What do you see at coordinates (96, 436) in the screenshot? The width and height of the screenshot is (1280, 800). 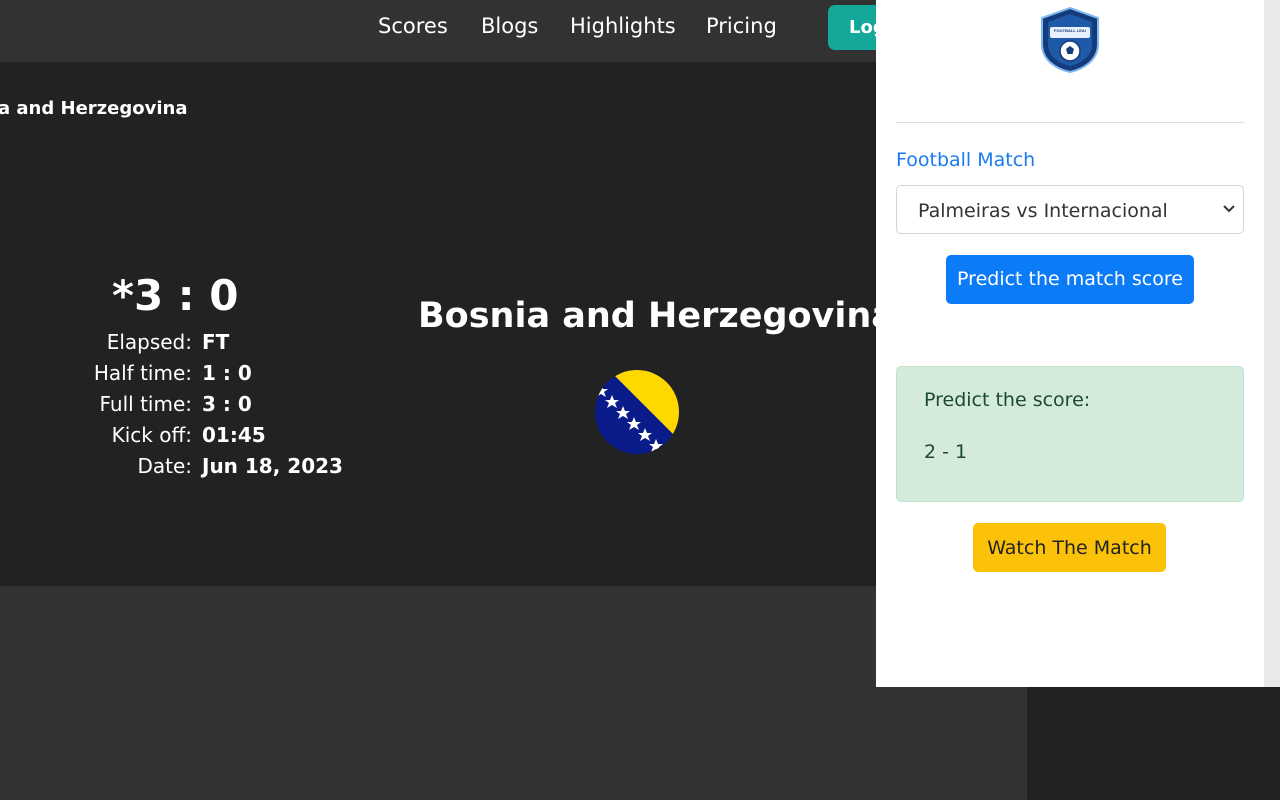 I see `detail-row-kick-off: Kick off:` at bounding box center [96, 436].